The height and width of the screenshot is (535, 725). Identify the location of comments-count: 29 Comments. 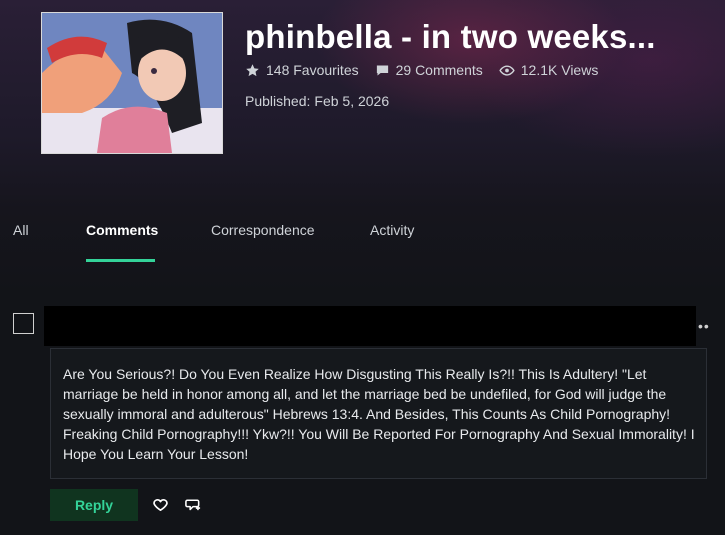
(439, 70).